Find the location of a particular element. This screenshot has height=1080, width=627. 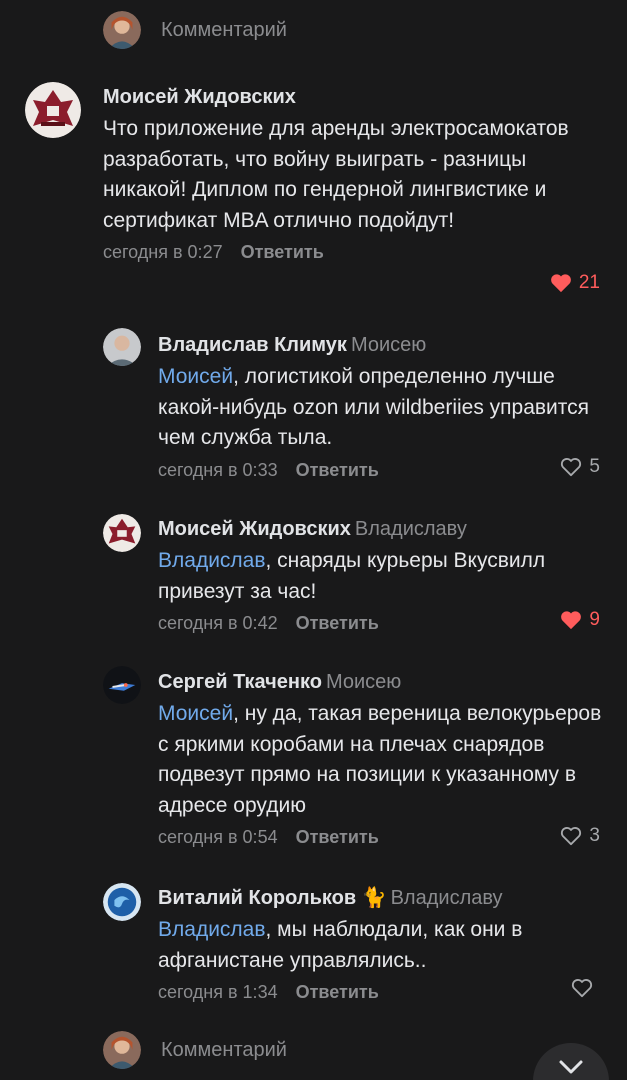

comment-meta: сегодня в 0:33 Ответить is located at coordinates (383, 470).